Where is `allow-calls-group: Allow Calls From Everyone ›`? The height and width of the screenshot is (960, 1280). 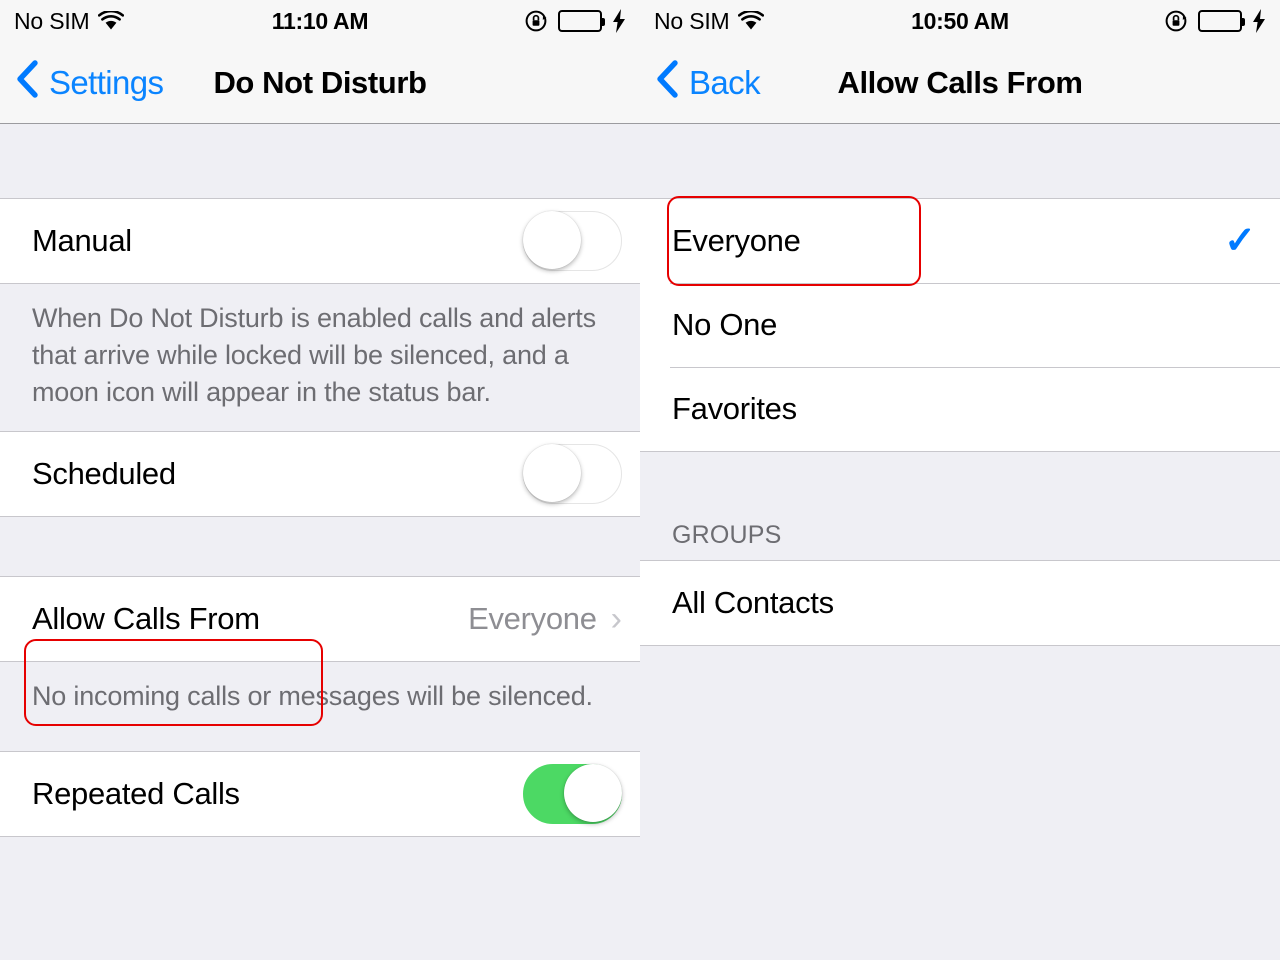
allow-calls-group: Allow Calls From Everyone › is located at coordinates (320, 619).